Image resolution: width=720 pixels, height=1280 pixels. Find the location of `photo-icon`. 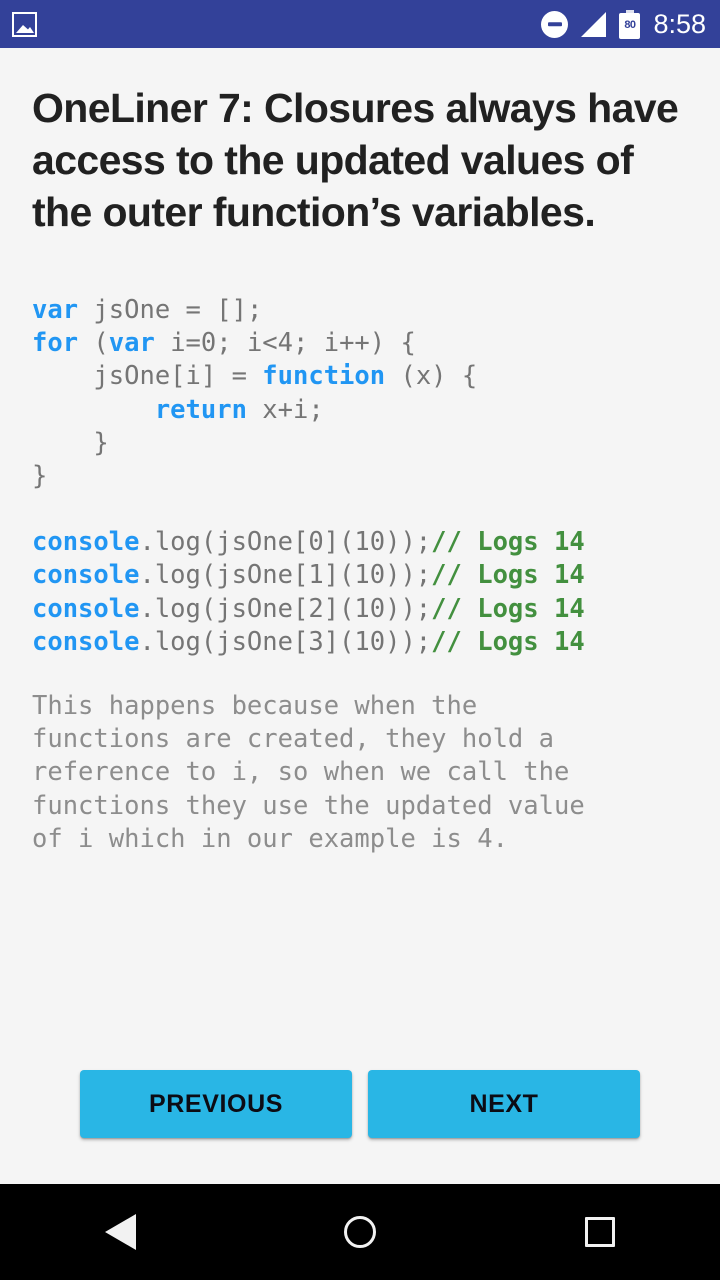

photo-icon is located at coordinates (24, 24).